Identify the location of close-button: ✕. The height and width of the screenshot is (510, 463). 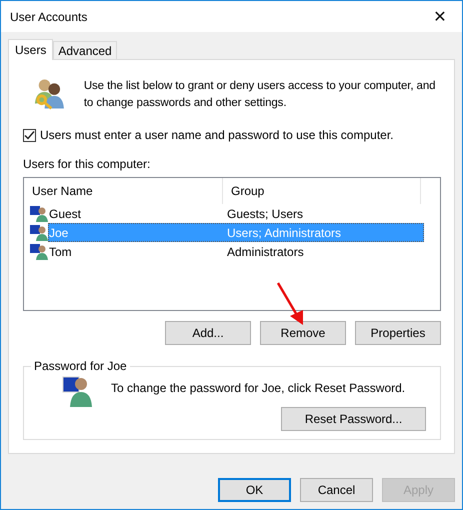
(440, 16).